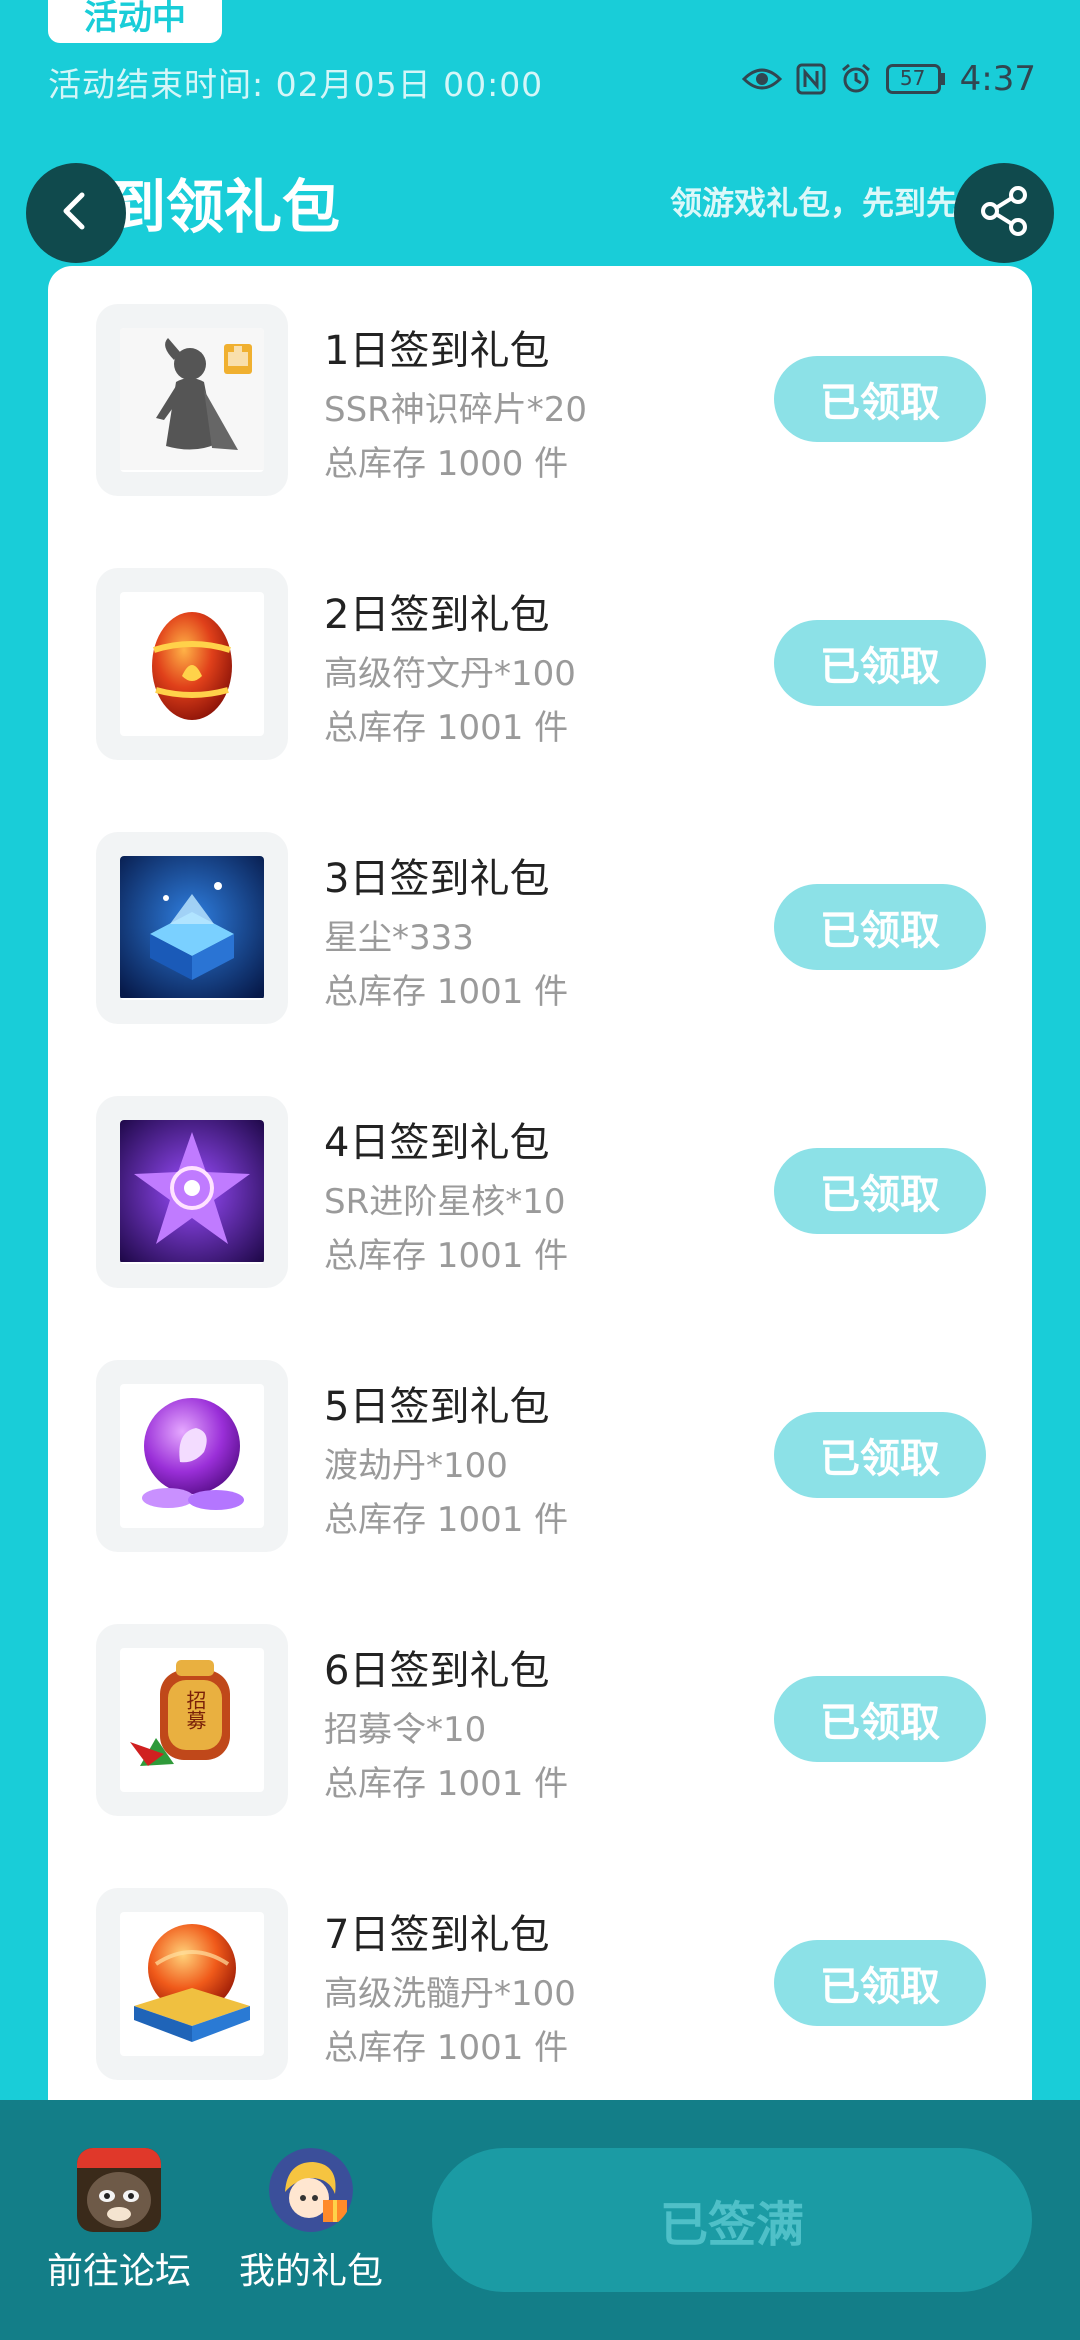 Image resolution: width=1080 pixels, height=2340 pixels. I want to click on gift-stock: 总库存 1000 件, so click(446, 464).